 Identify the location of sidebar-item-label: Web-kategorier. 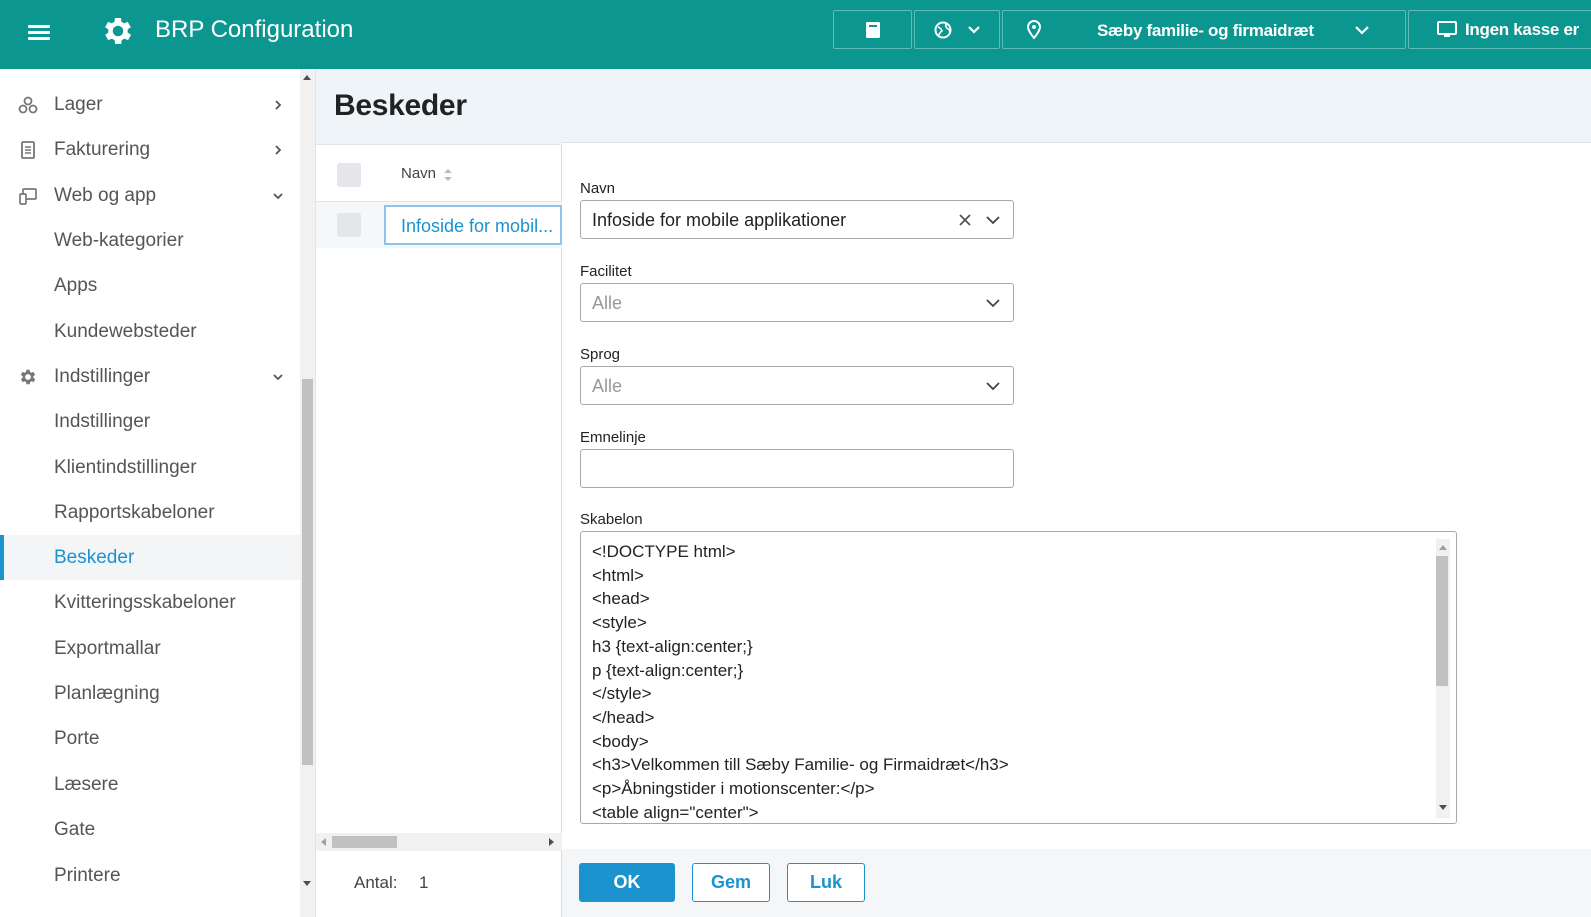
(119, 240).